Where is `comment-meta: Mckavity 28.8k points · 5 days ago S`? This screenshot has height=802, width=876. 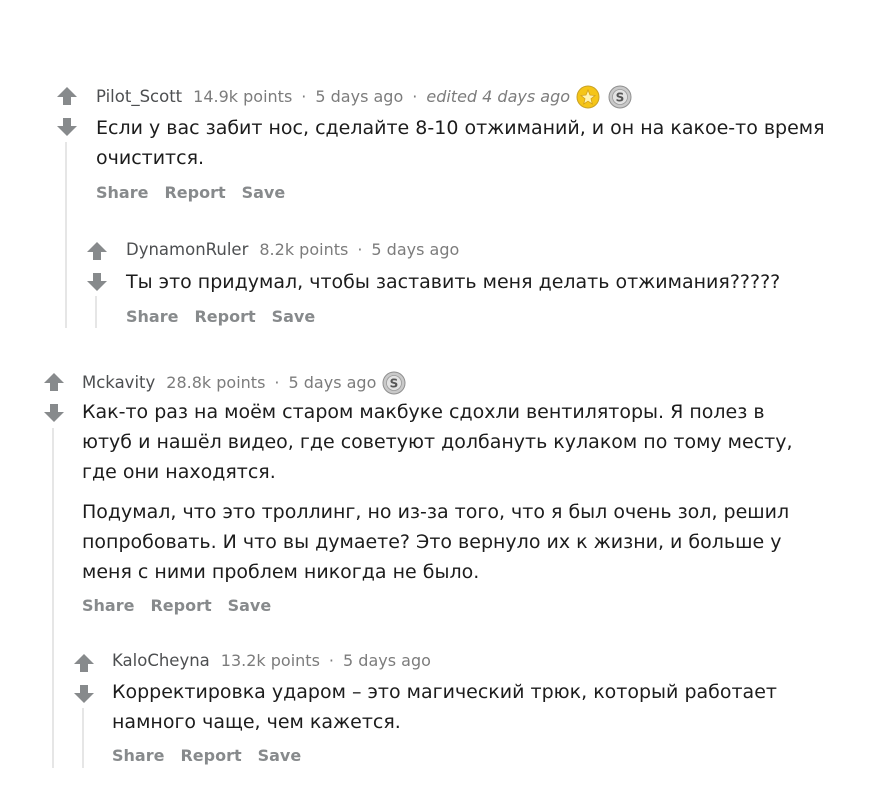
comment-meta: Mckavity 28.8k points · 5 days ago S is located at coordinates (244, 383).